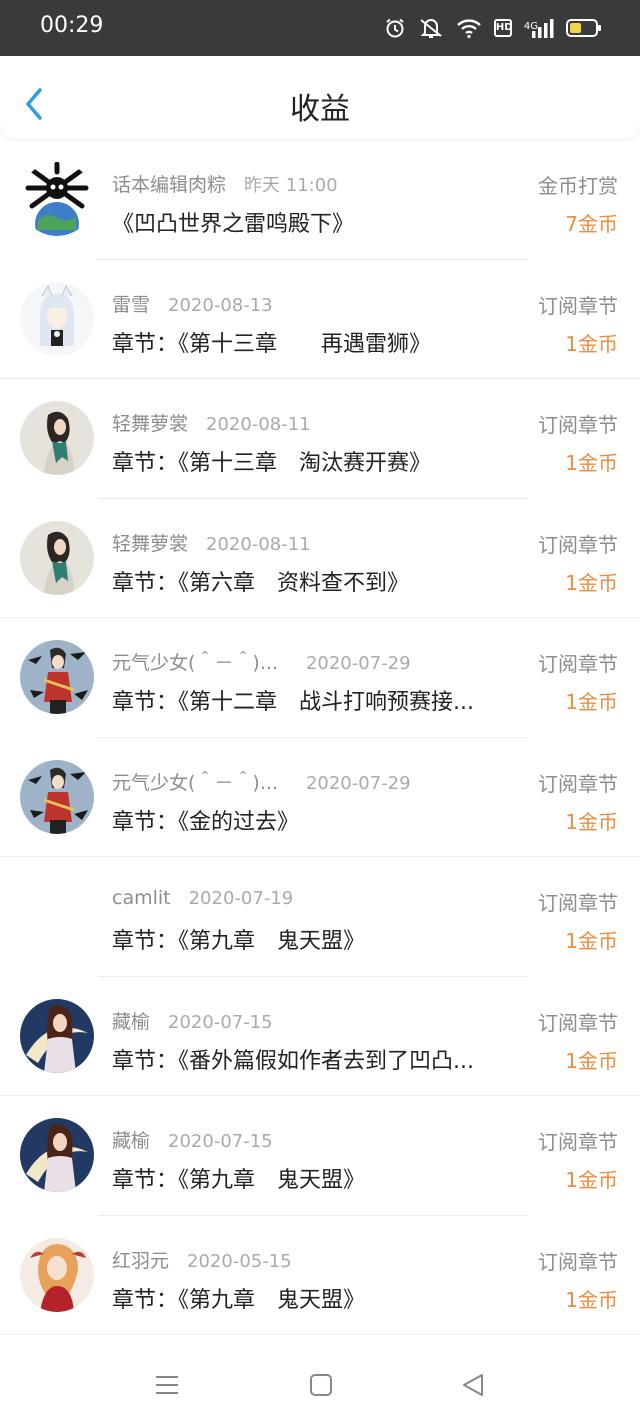 Image resolution: width=640 pixels, height=1422 pixels. I want to click on list-item: 红羽元 2020-05-15 章节：《第九章 鬼天盟》 订阅章节 1金币, so click(320, 1275).